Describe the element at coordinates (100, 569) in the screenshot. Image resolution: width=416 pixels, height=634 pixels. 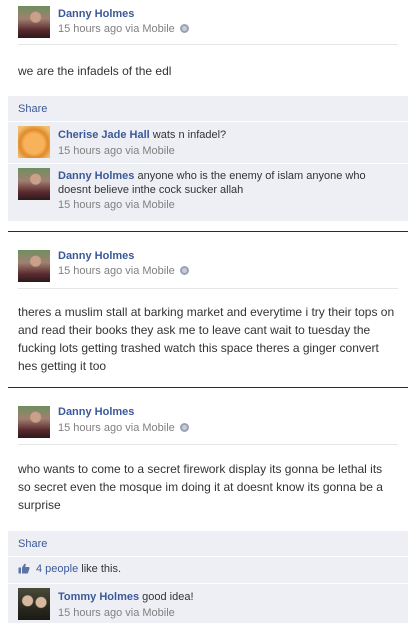
I see `like-suffix: like this.` at that location.